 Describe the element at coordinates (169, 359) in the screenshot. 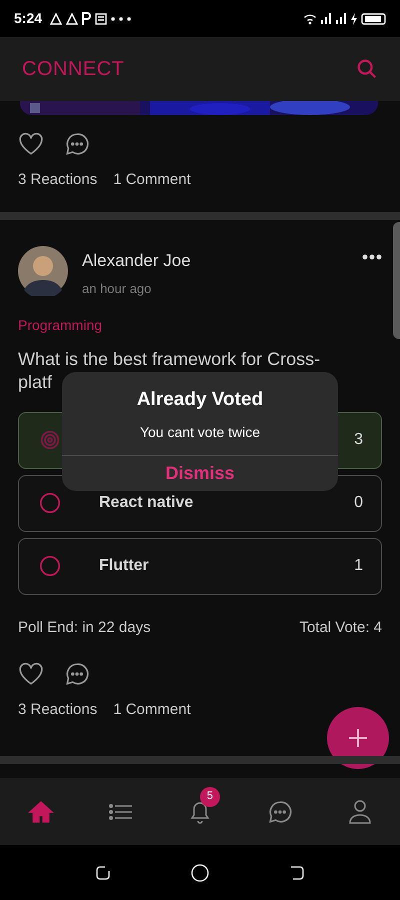

I see `poll-question: What is the best framework for Cross-` at that location.